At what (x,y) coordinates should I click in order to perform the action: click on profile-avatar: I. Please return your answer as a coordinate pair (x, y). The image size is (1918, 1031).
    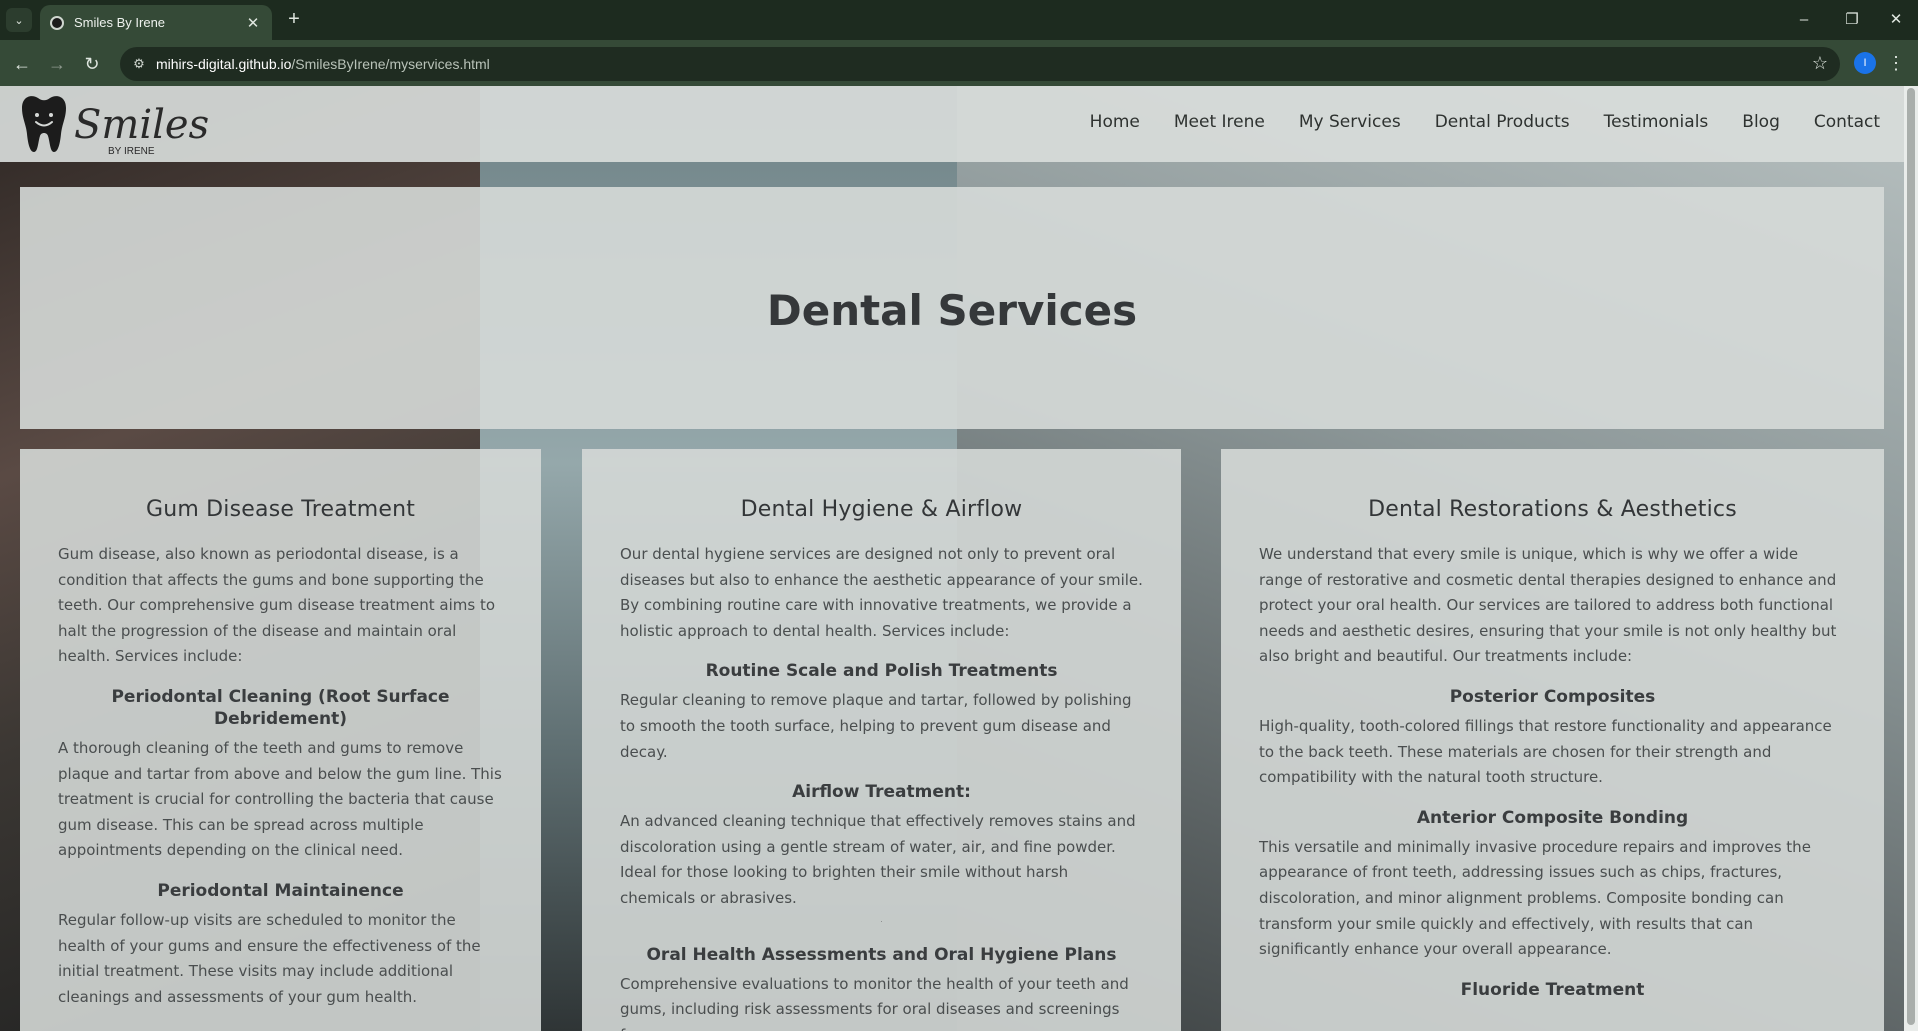
    Looking at the image, I should click on (1865, 63).